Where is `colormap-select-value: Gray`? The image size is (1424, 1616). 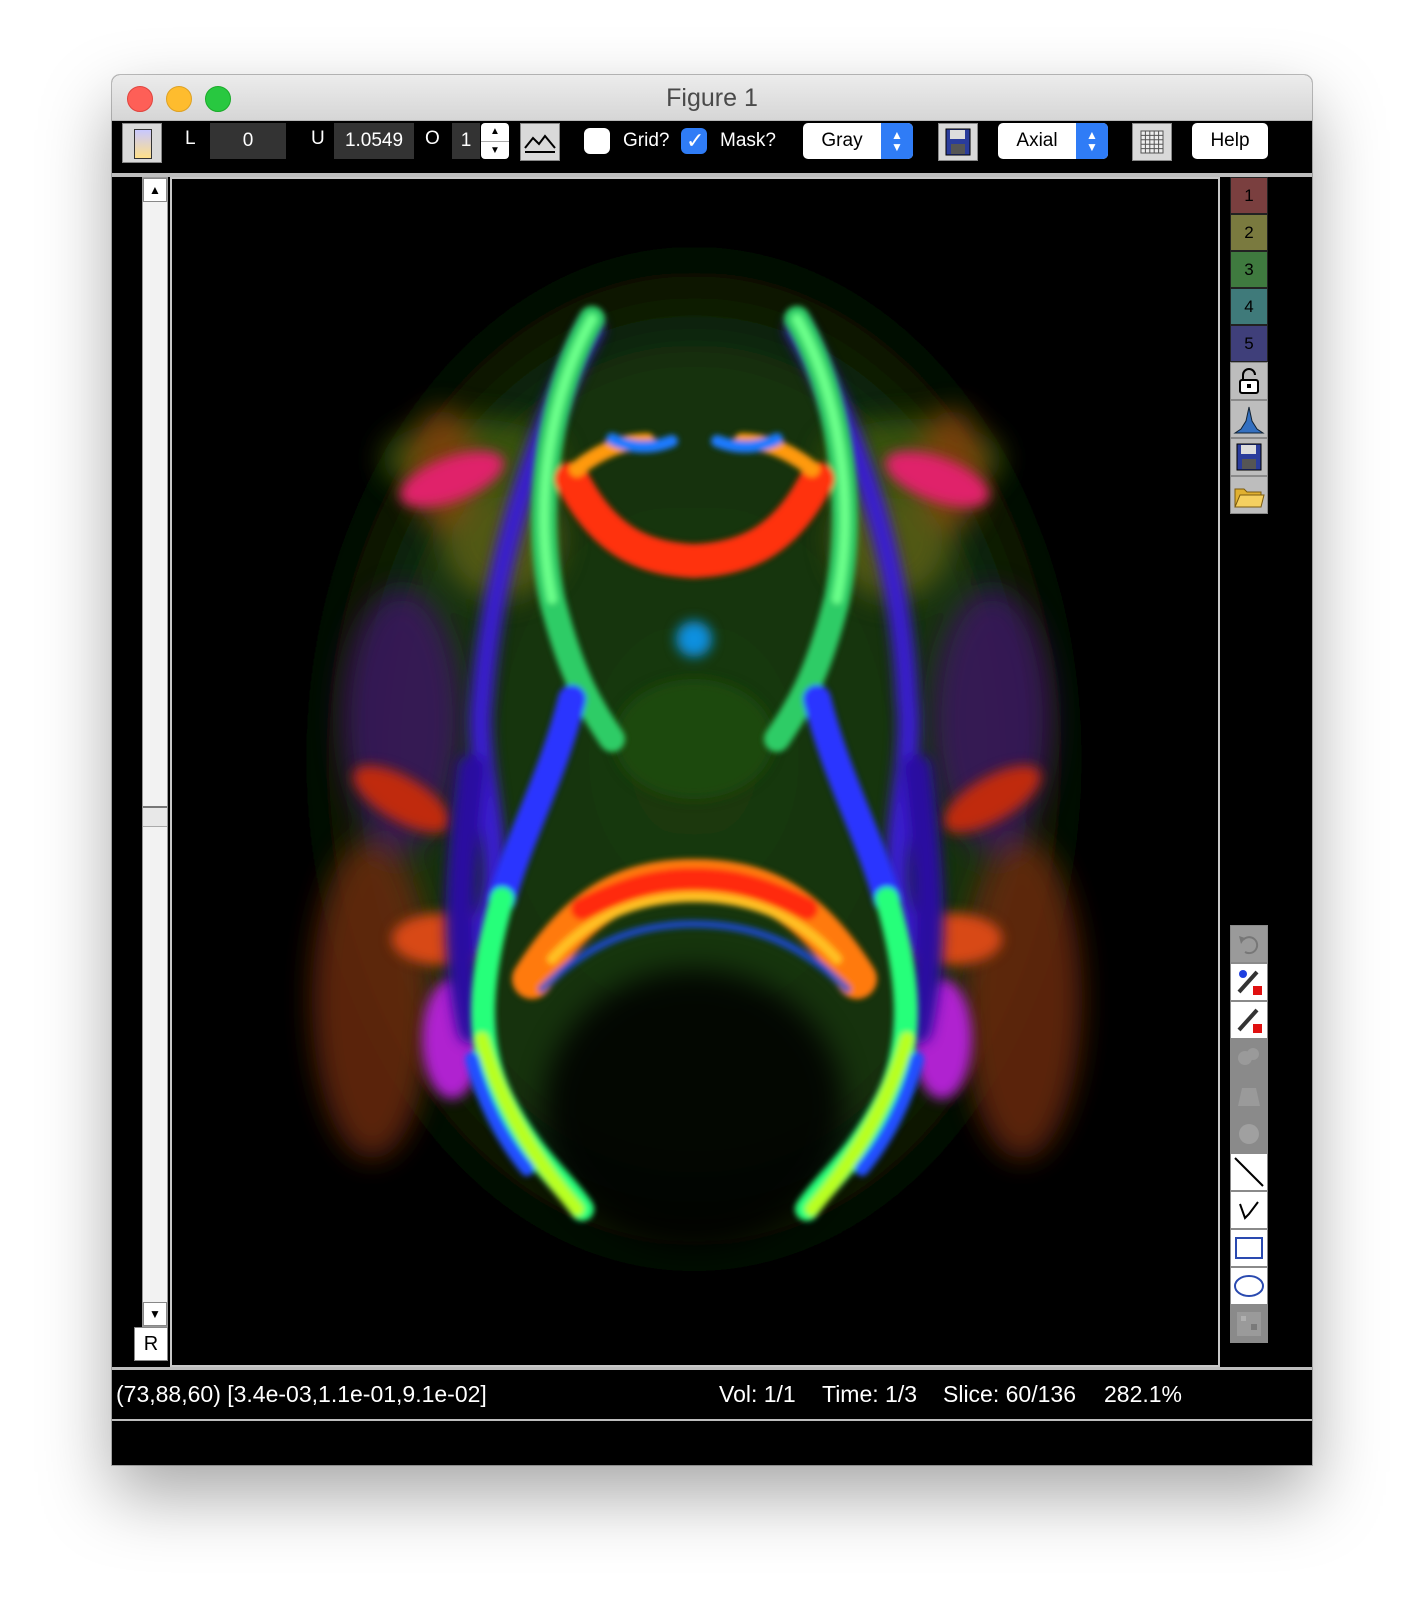 colormap-select-value: Gray is located at coordinates (842, 140).